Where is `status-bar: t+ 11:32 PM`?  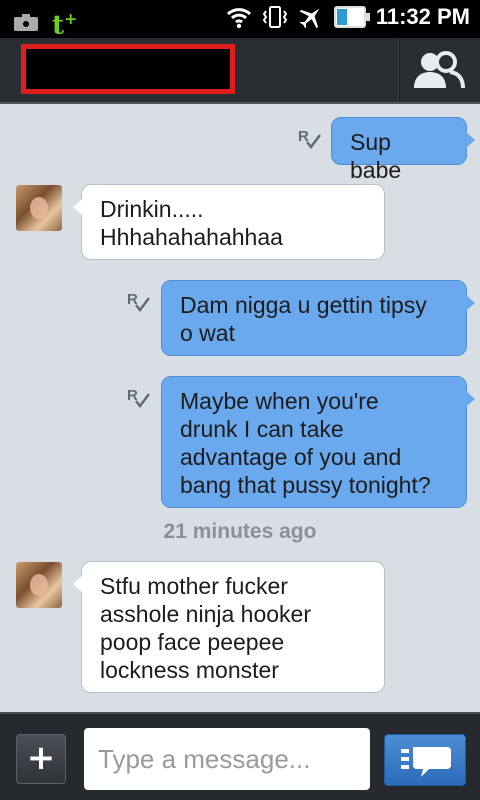
status-bar: t+ 11:32 PM is located at coordinates (240, 20).